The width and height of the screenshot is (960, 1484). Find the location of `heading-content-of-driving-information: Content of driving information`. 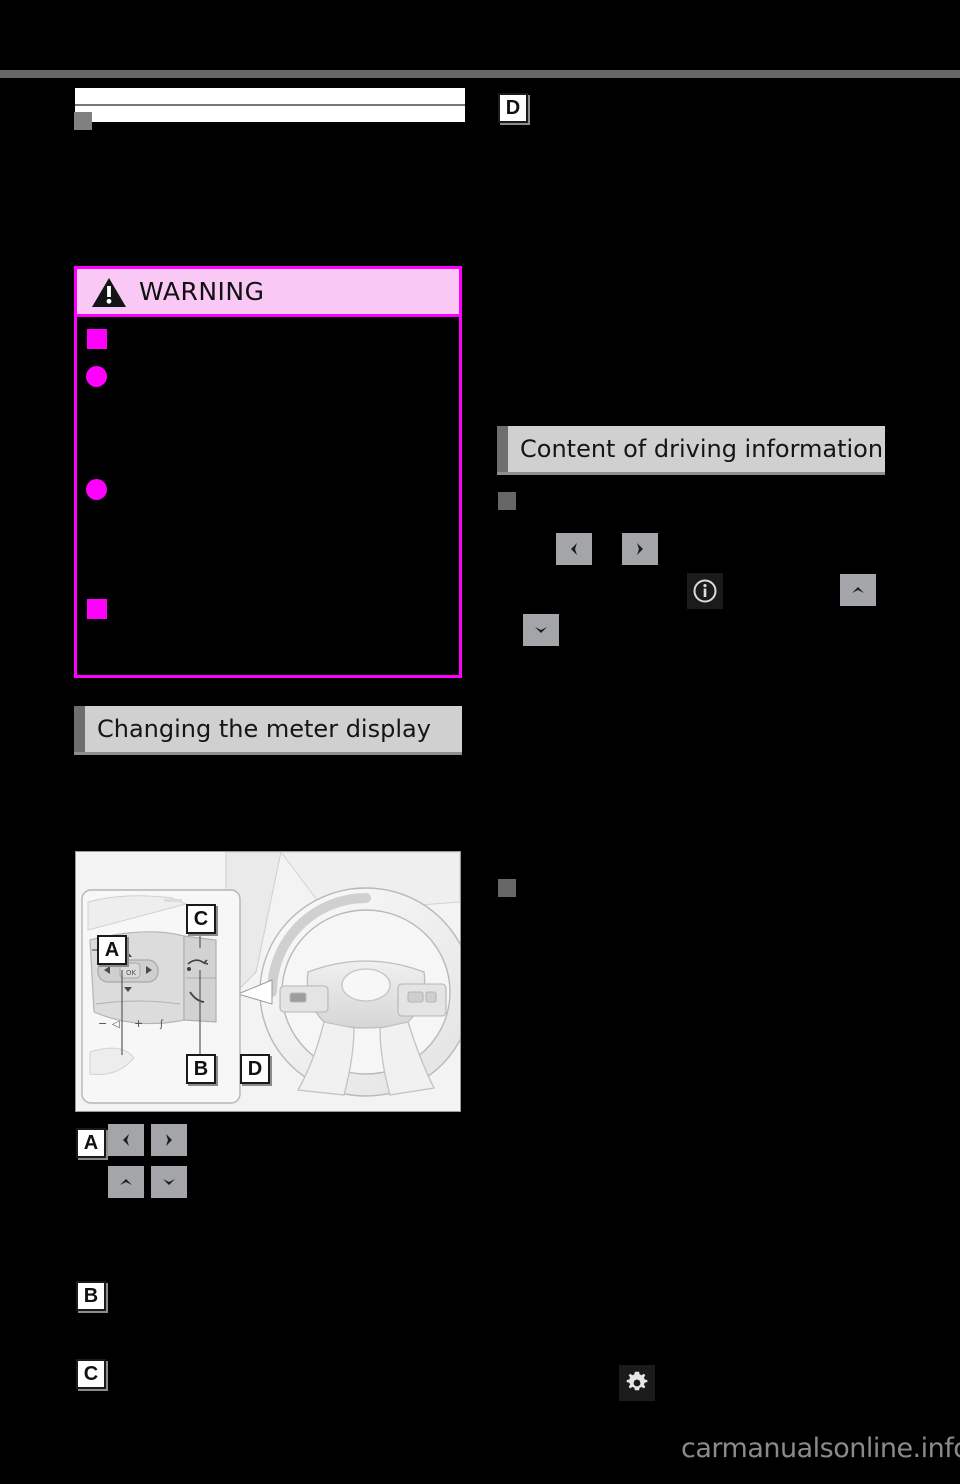

heading-content-of-driving-information: Content of driving information is located at coordinates (691, 449).